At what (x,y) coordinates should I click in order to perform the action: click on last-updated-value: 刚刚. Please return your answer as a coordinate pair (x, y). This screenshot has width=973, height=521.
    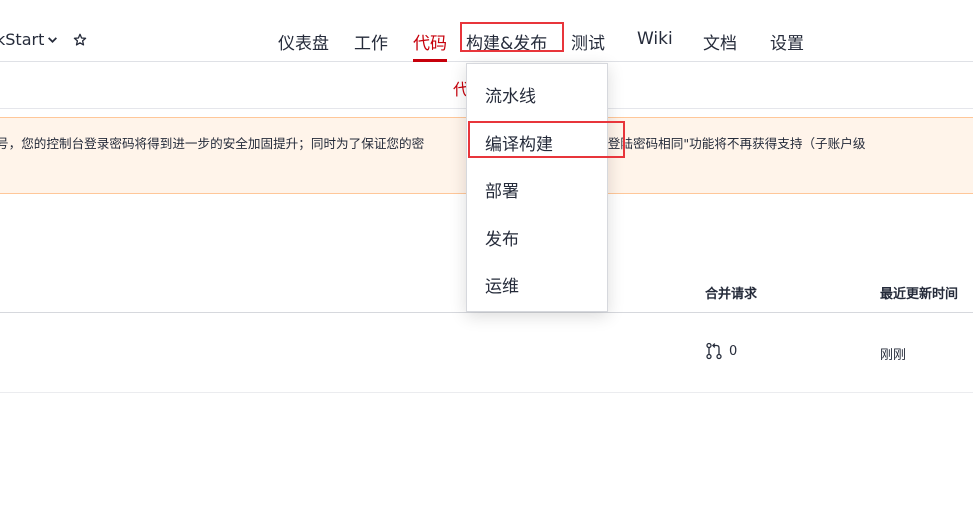
    Looking at the image, I should click on (893, 355).